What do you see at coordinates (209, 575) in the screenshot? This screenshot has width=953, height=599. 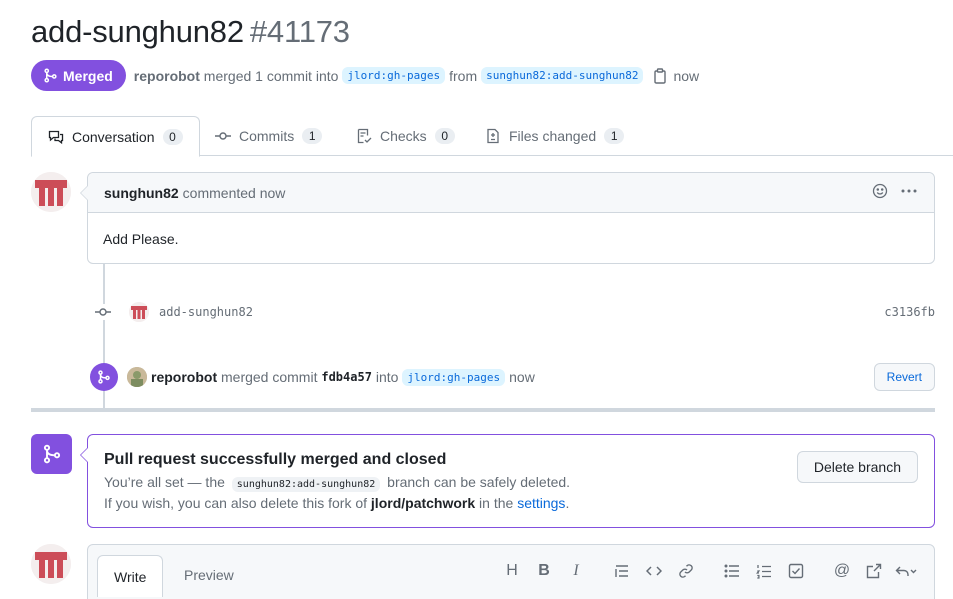 I see `preview-tab: Preview` at bounding box center [209, 575].